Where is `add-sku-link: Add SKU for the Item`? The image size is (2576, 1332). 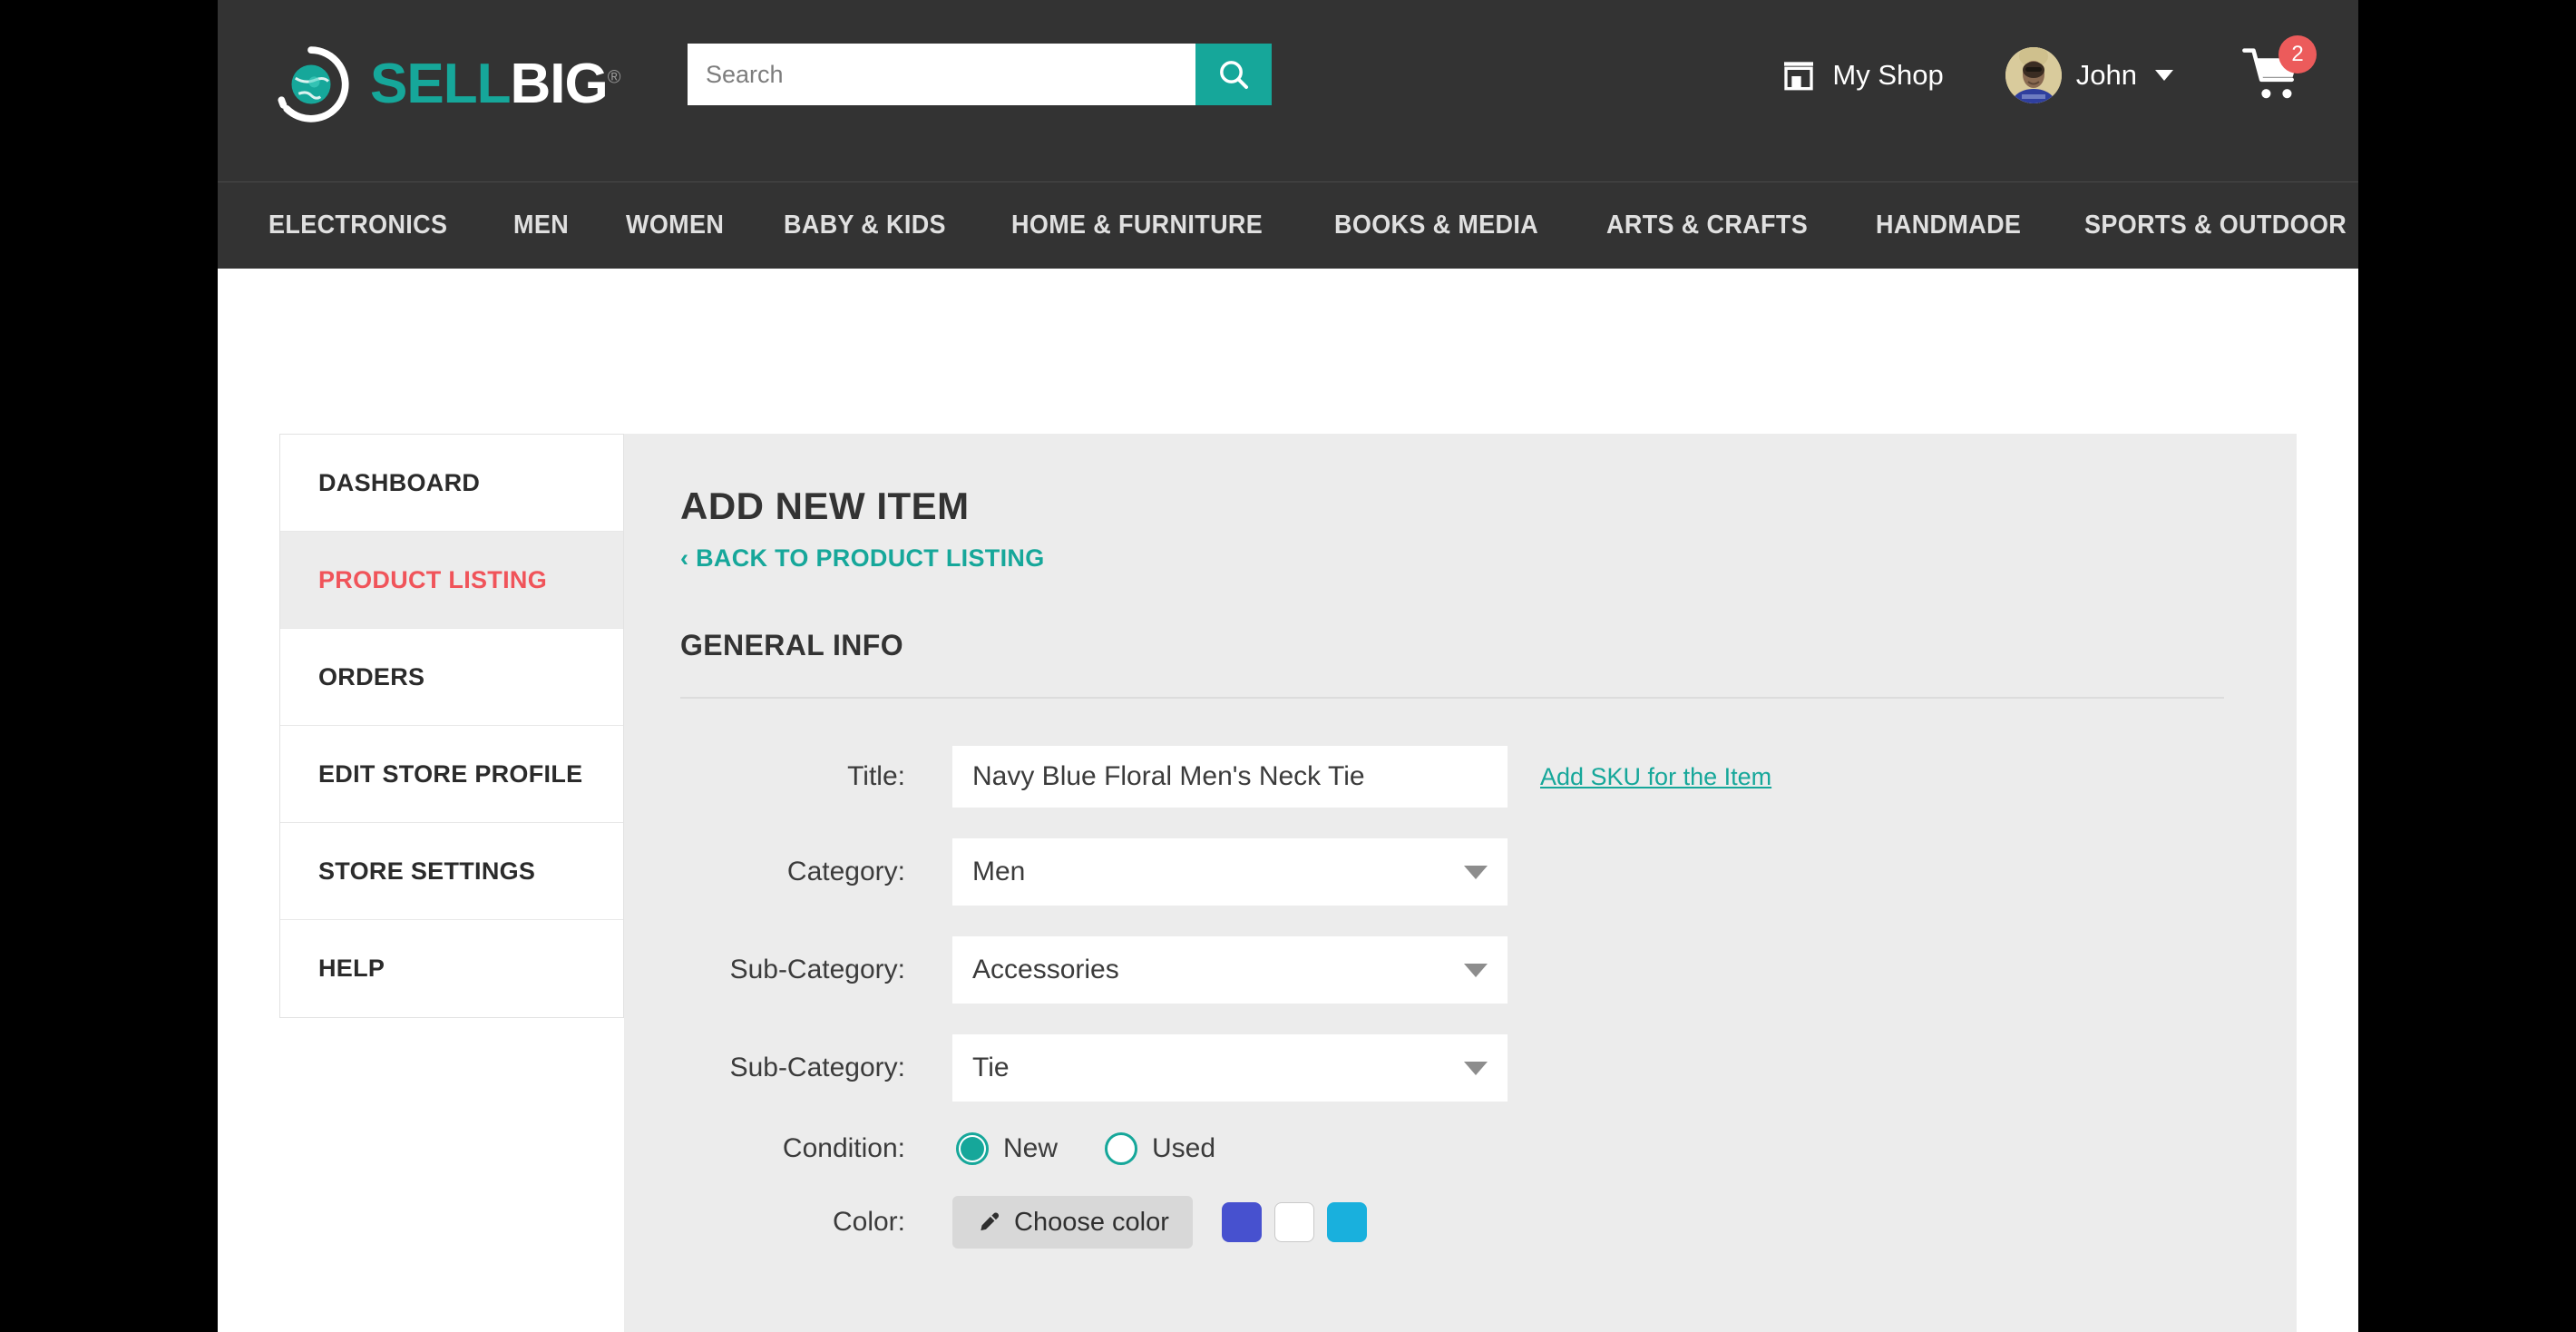 add-sku-link: Add SKU for the Item is located at coordinates (1655, 777).